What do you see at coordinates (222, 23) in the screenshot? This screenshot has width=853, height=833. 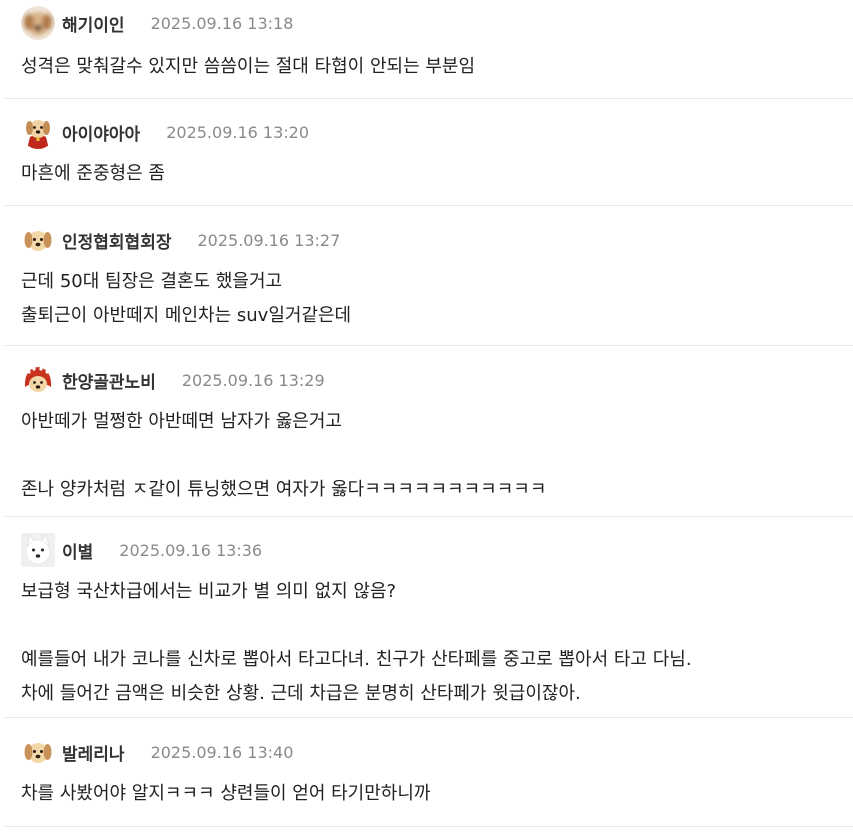 I see `comment-timestamp: 2025.09.16 13:18` at bounding box center [222, 23].